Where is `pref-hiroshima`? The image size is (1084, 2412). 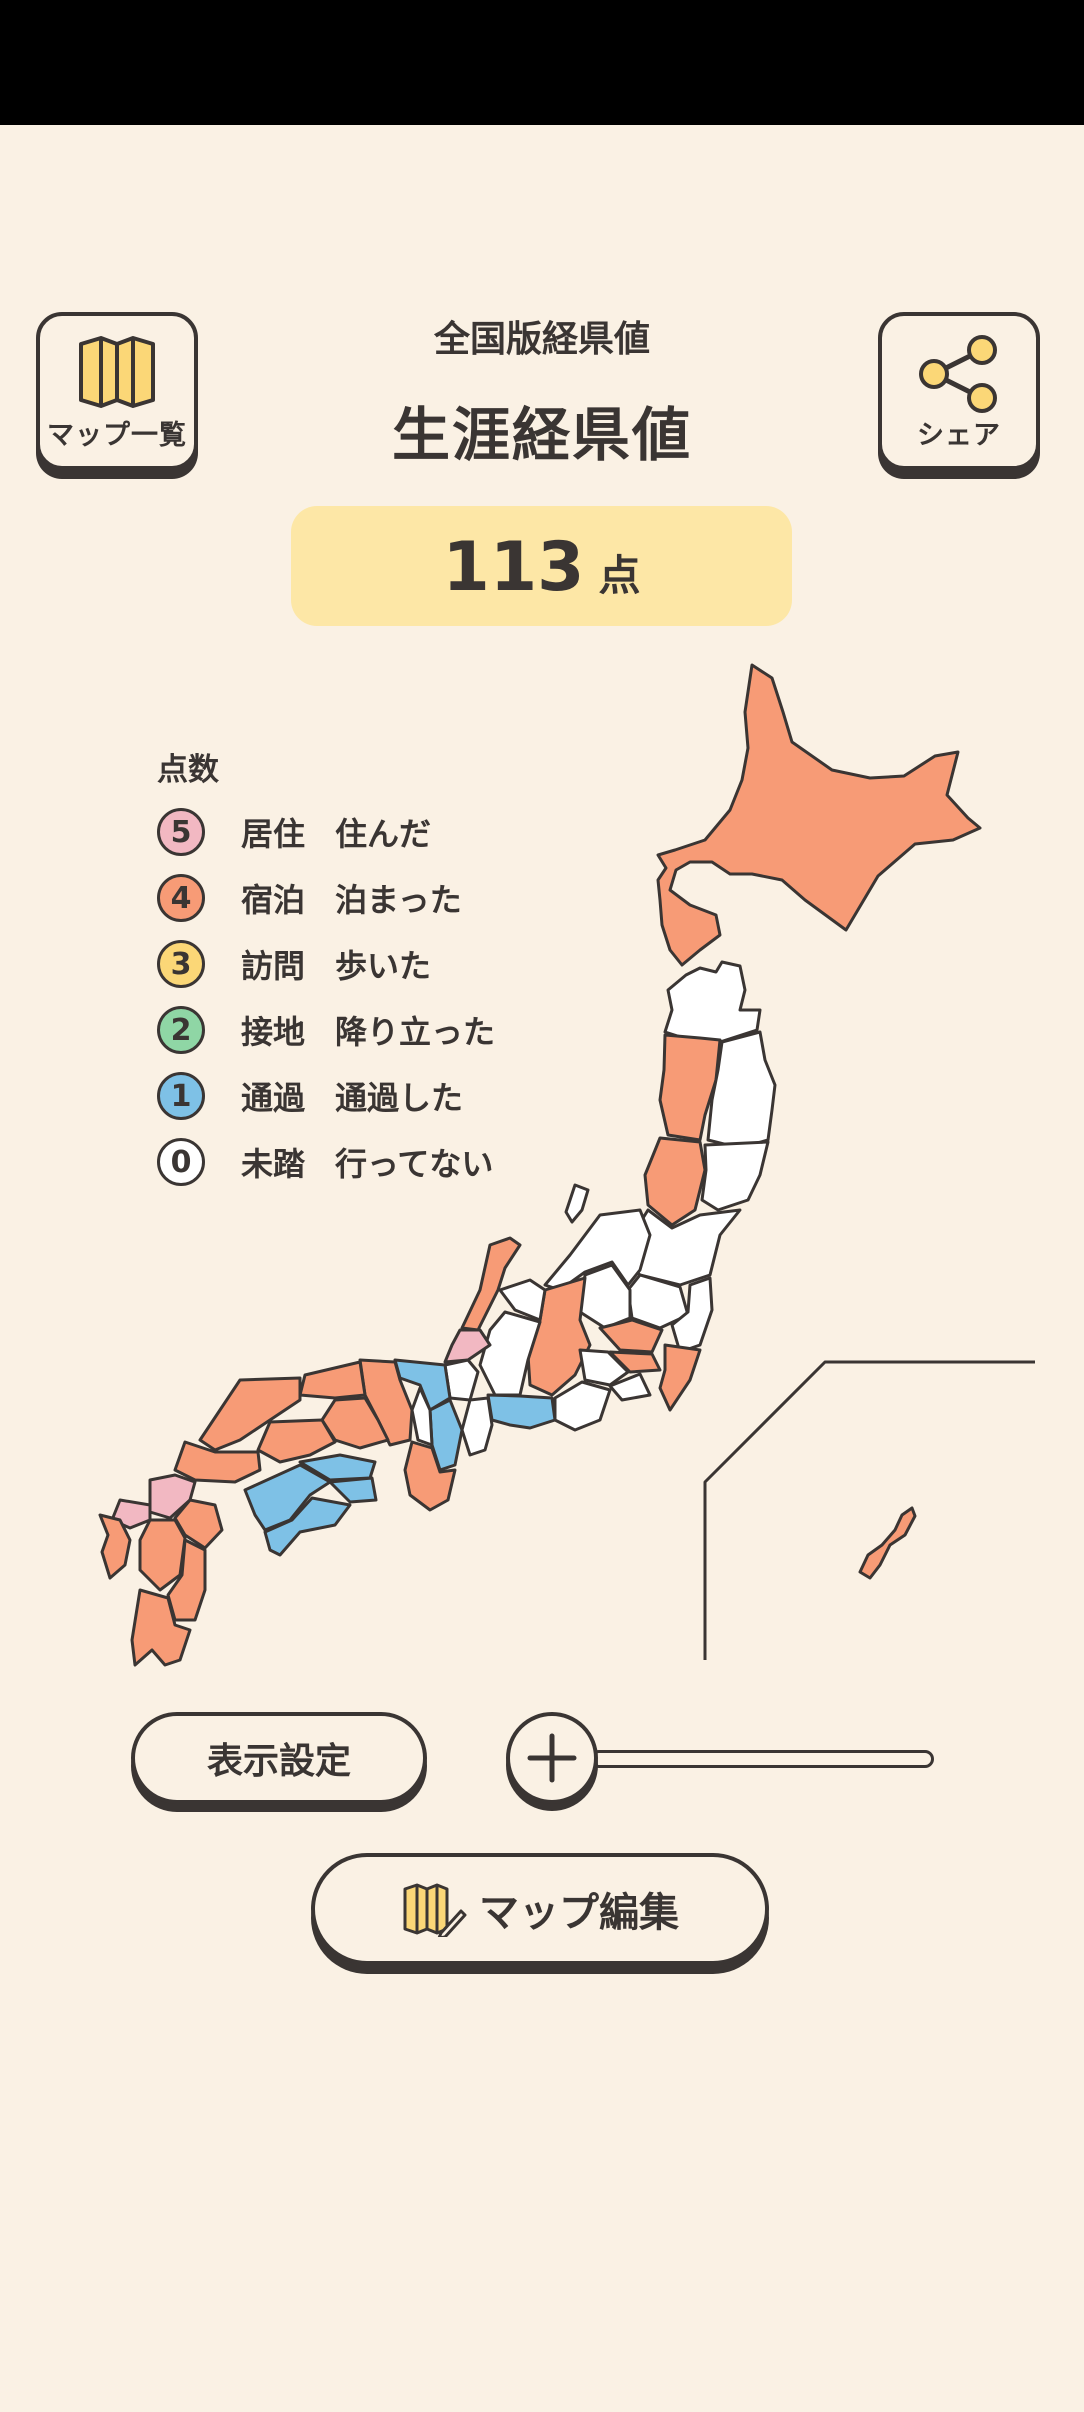 pref-hiroshima is located at coordinates (296, 1441).